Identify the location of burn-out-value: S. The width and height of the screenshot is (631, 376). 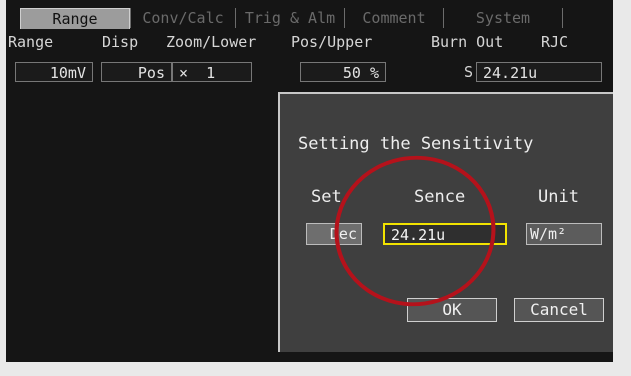
(469, 72).